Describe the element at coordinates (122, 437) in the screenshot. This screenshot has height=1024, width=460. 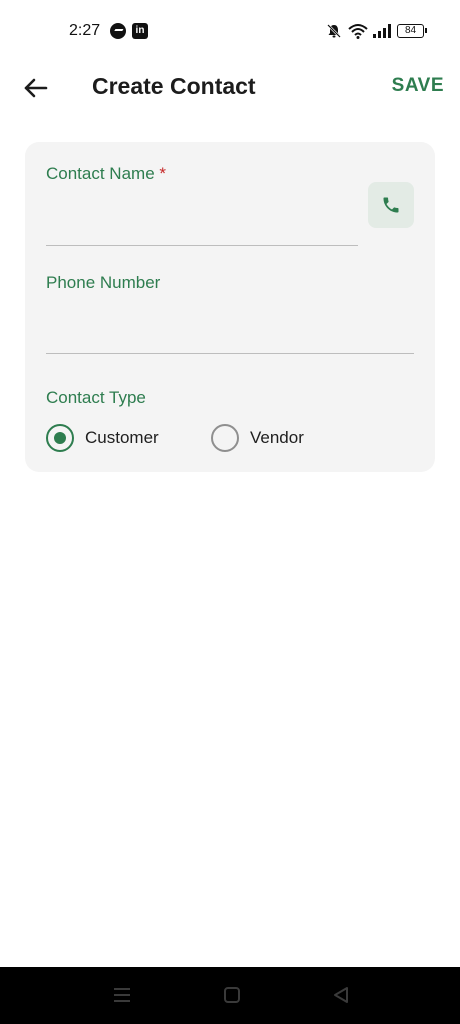
I see `radio-label-customer: Customer` at that location.